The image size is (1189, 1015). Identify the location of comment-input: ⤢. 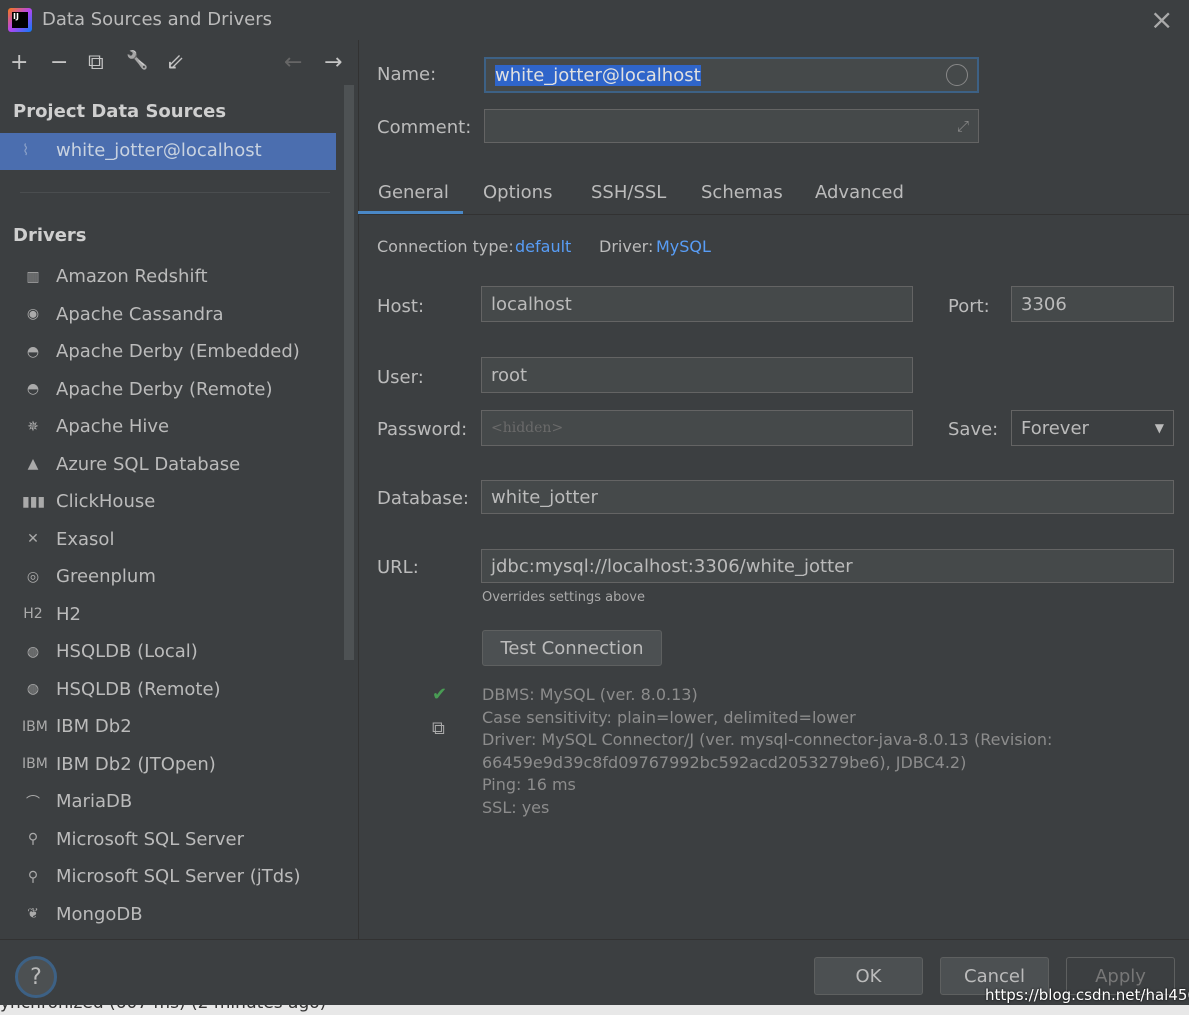
(731, 126).